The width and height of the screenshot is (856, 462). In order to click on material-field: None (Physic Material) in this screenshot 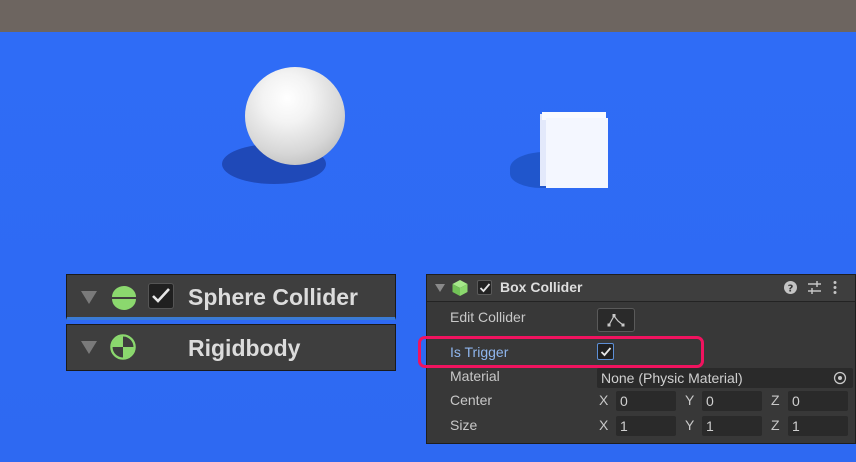, I will do `click(725, 378)`.